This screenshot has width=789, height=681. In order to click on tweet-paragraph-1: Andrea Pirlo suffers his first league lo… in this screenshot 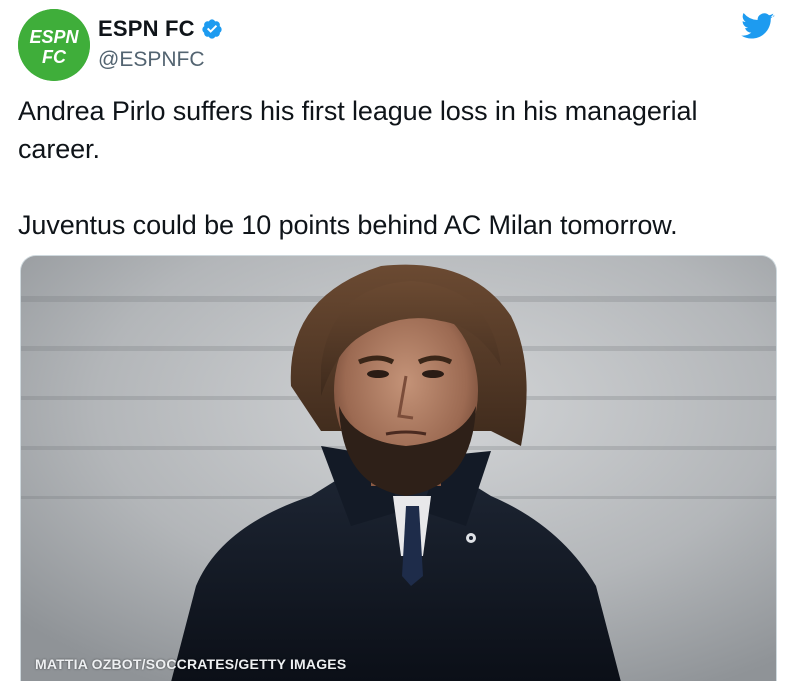, I will do `click(358, 130)`.